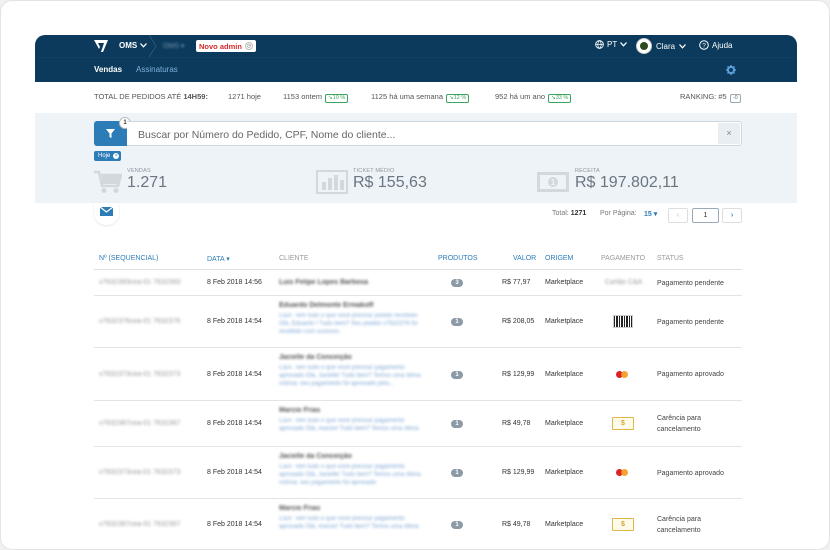 The width and height of the screenshot is (830, 550). I want to click on client-name: Luis Felipe Lopes Barbosa, so click(323, 282).